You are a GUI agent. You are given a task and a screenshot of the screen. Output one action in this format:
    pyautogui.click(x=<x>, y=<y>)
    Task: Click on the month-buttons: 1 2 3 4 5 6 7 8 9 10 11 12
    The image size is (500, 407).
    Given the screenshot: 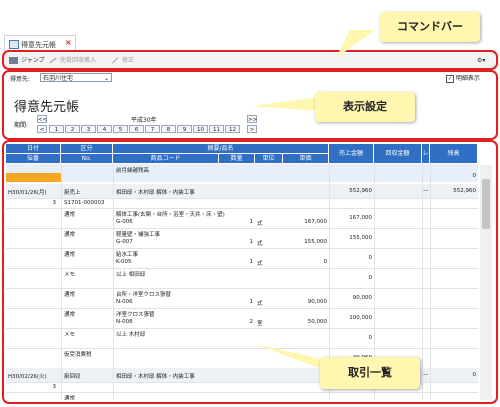 What is the action you would take?
    pyautogui.click(x=147, y=129)
    